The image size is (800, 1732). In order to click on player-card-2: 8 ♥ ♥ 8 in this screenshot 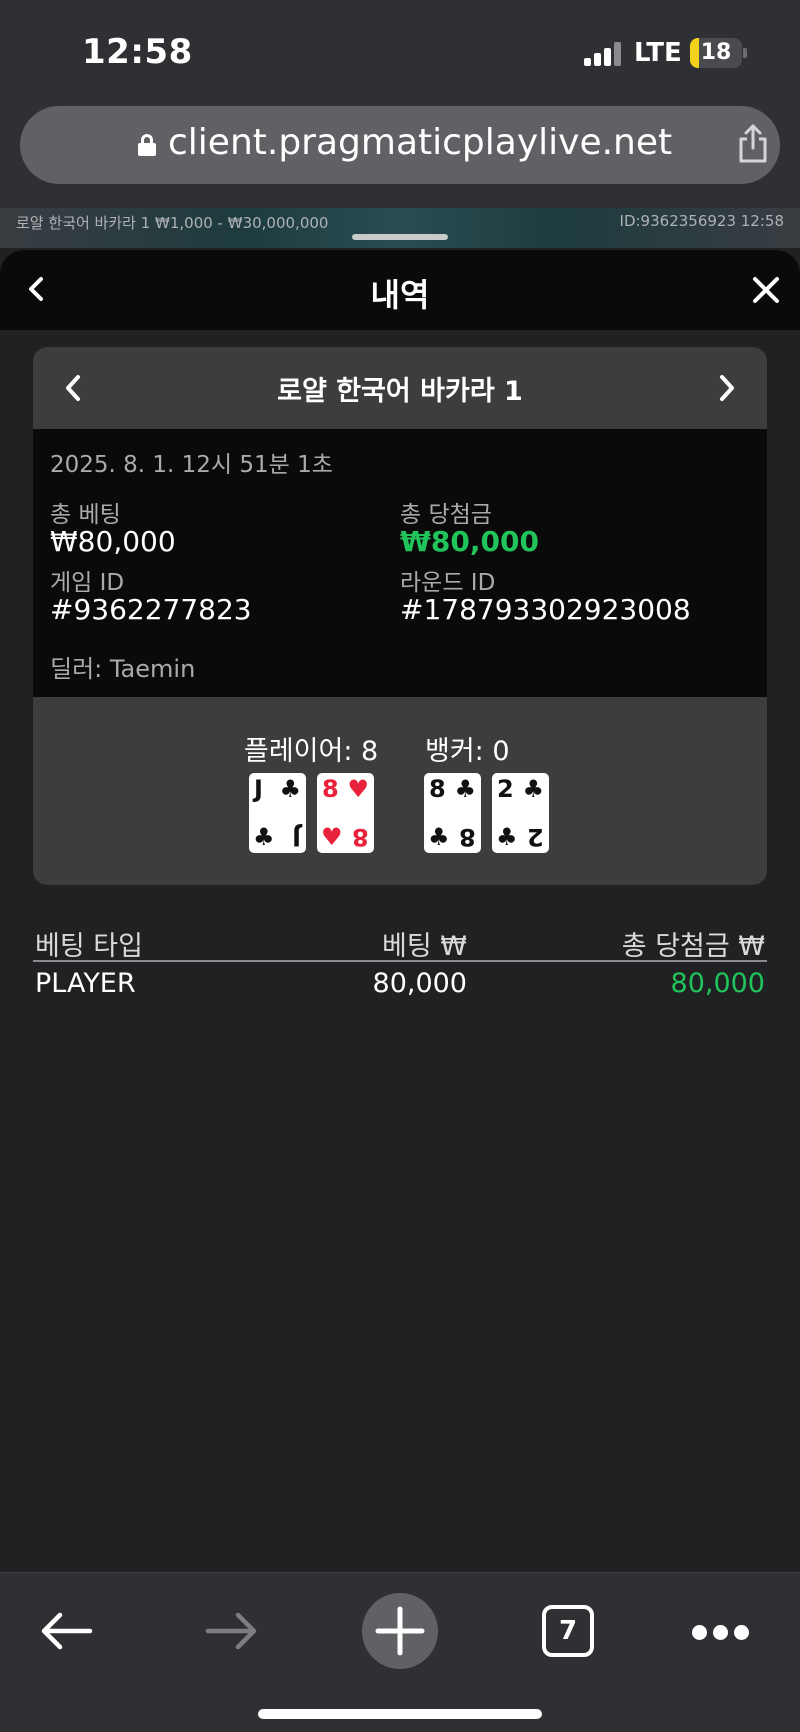, I will do `click(345, 813)`.